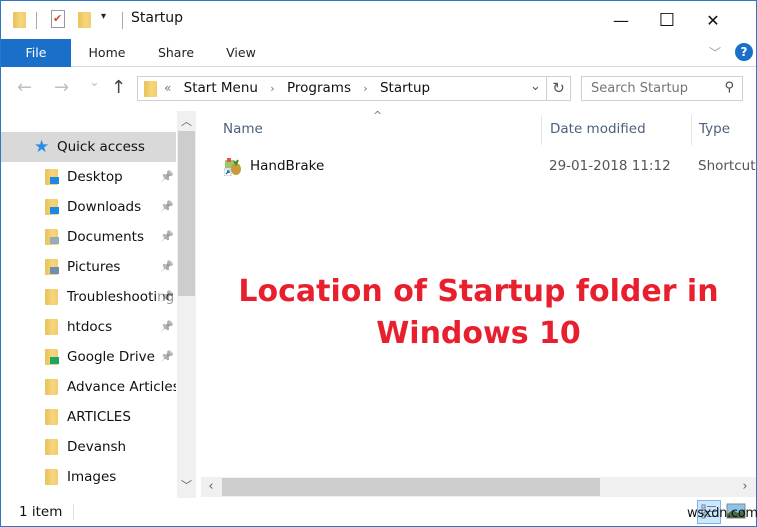 The height and width of the screenshot is (527, 757). I want to click on sidebar-item-quick-access: ★ Quick access, so click(88, 147).